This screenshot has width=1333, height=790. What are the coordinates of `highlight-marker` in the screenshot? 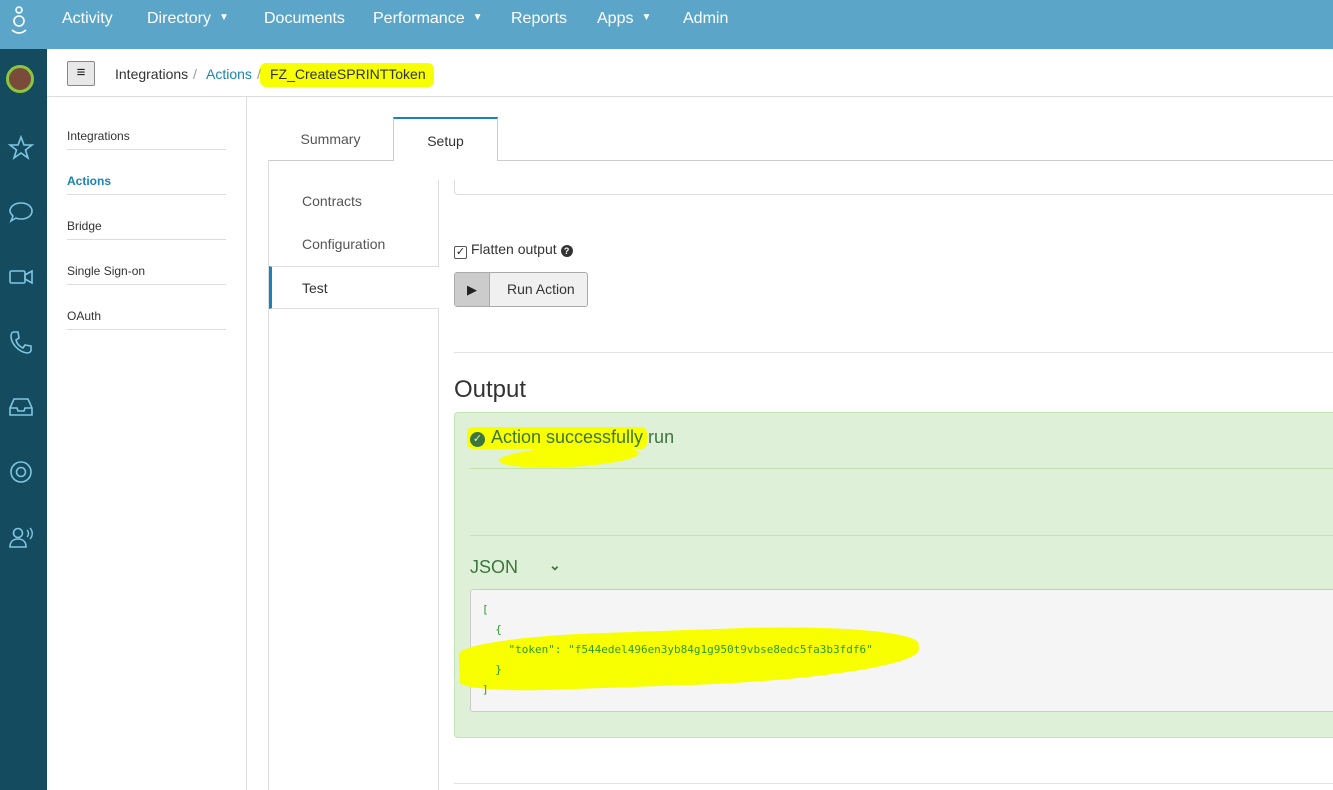 It's located at (689, 657).